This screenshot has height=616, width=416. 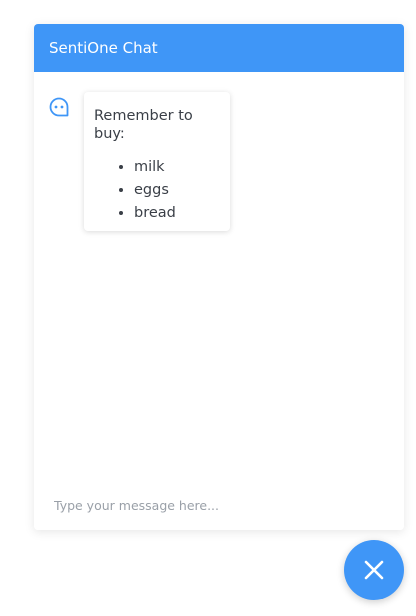 I want to click on message-heading: Remember to buy:, so click(x=143, y=125).